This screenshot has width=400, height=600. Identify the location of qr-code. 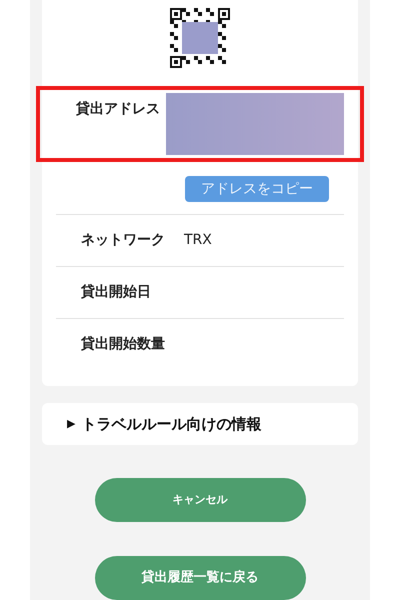
(200, 38).